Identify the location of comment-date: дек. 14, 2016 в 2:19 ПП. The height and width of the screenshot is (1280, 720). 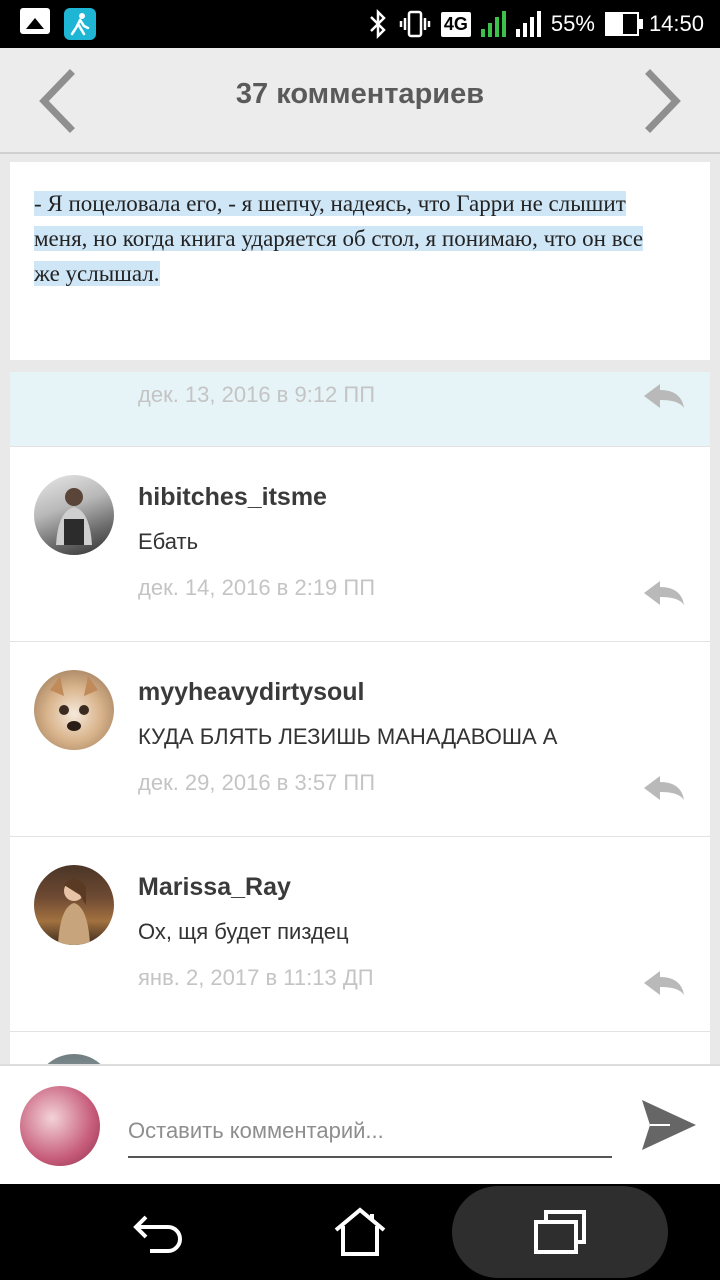
(257, 587).